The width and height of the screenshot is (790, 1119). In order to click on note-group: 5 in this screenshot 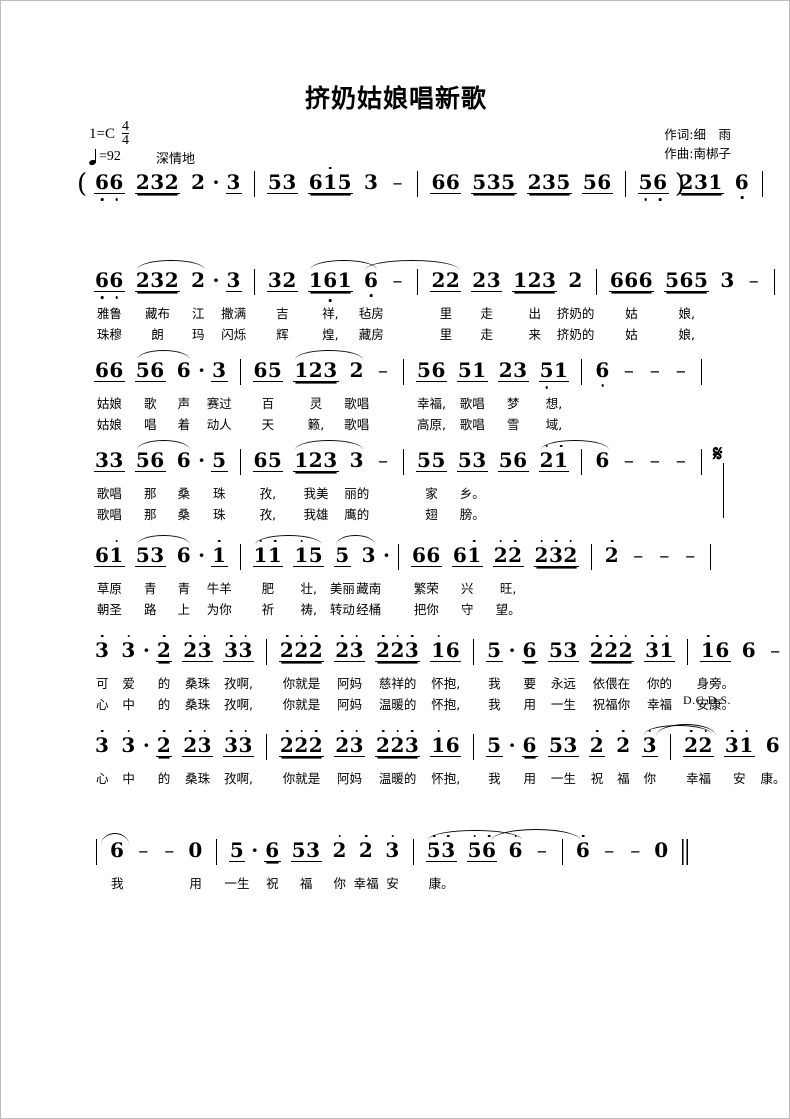, I will do `click(237, 850)`.